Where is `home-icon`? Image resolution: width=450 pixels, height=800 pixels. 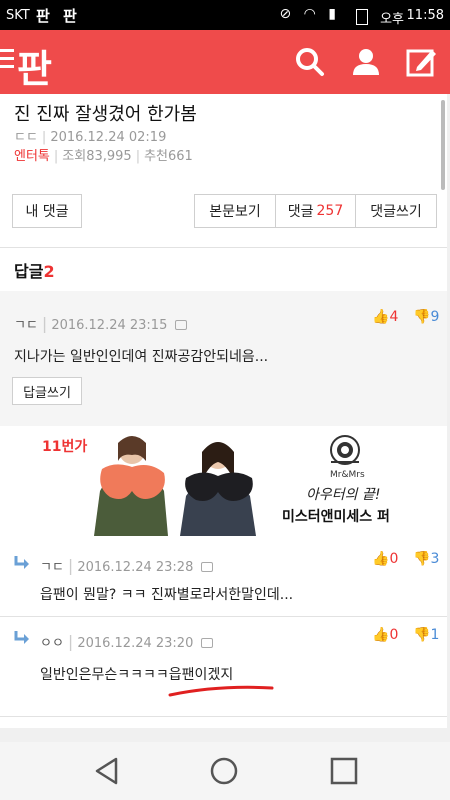 home-icon is located at coordinates (224, 771).